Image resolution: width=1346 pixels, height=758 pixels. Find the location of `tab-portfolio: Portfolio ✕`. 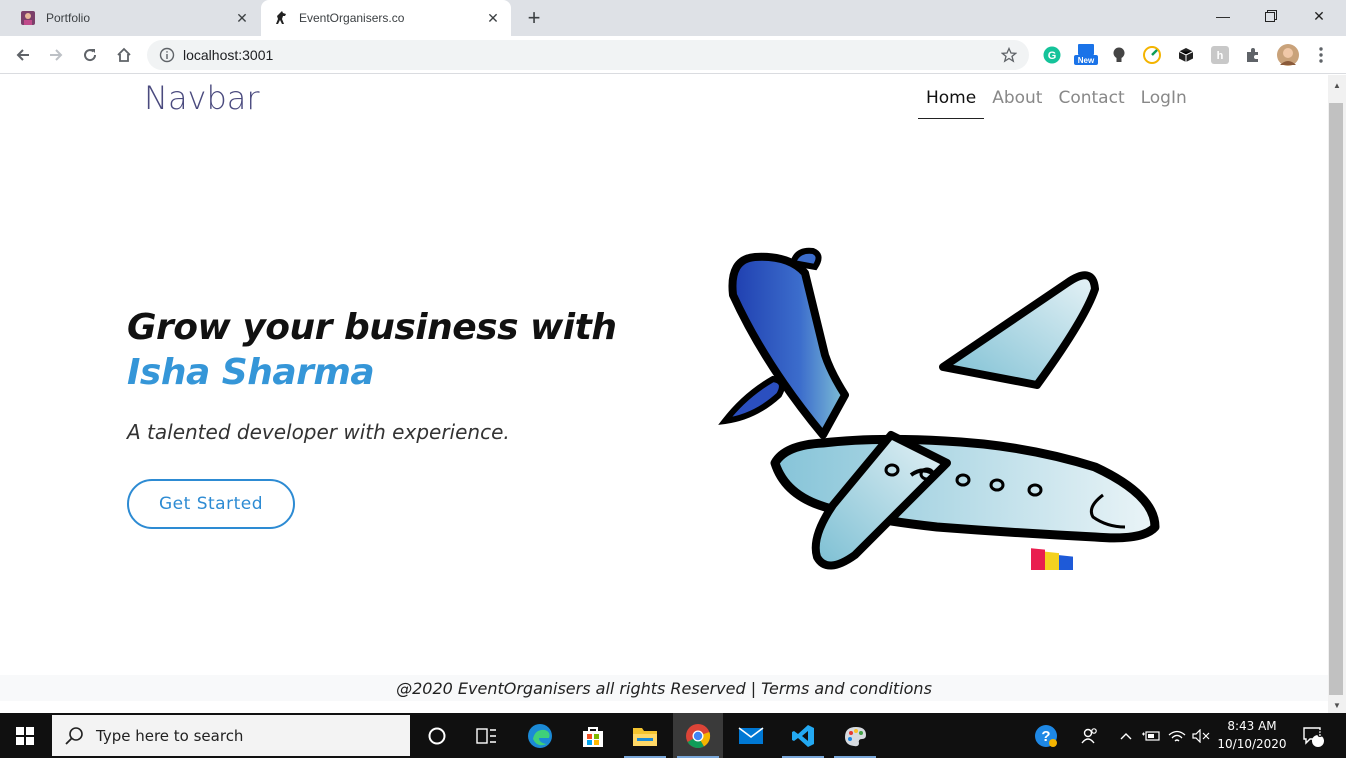

tab-portfolio: Portfolio ✕ is located at coordinates (134, 18).